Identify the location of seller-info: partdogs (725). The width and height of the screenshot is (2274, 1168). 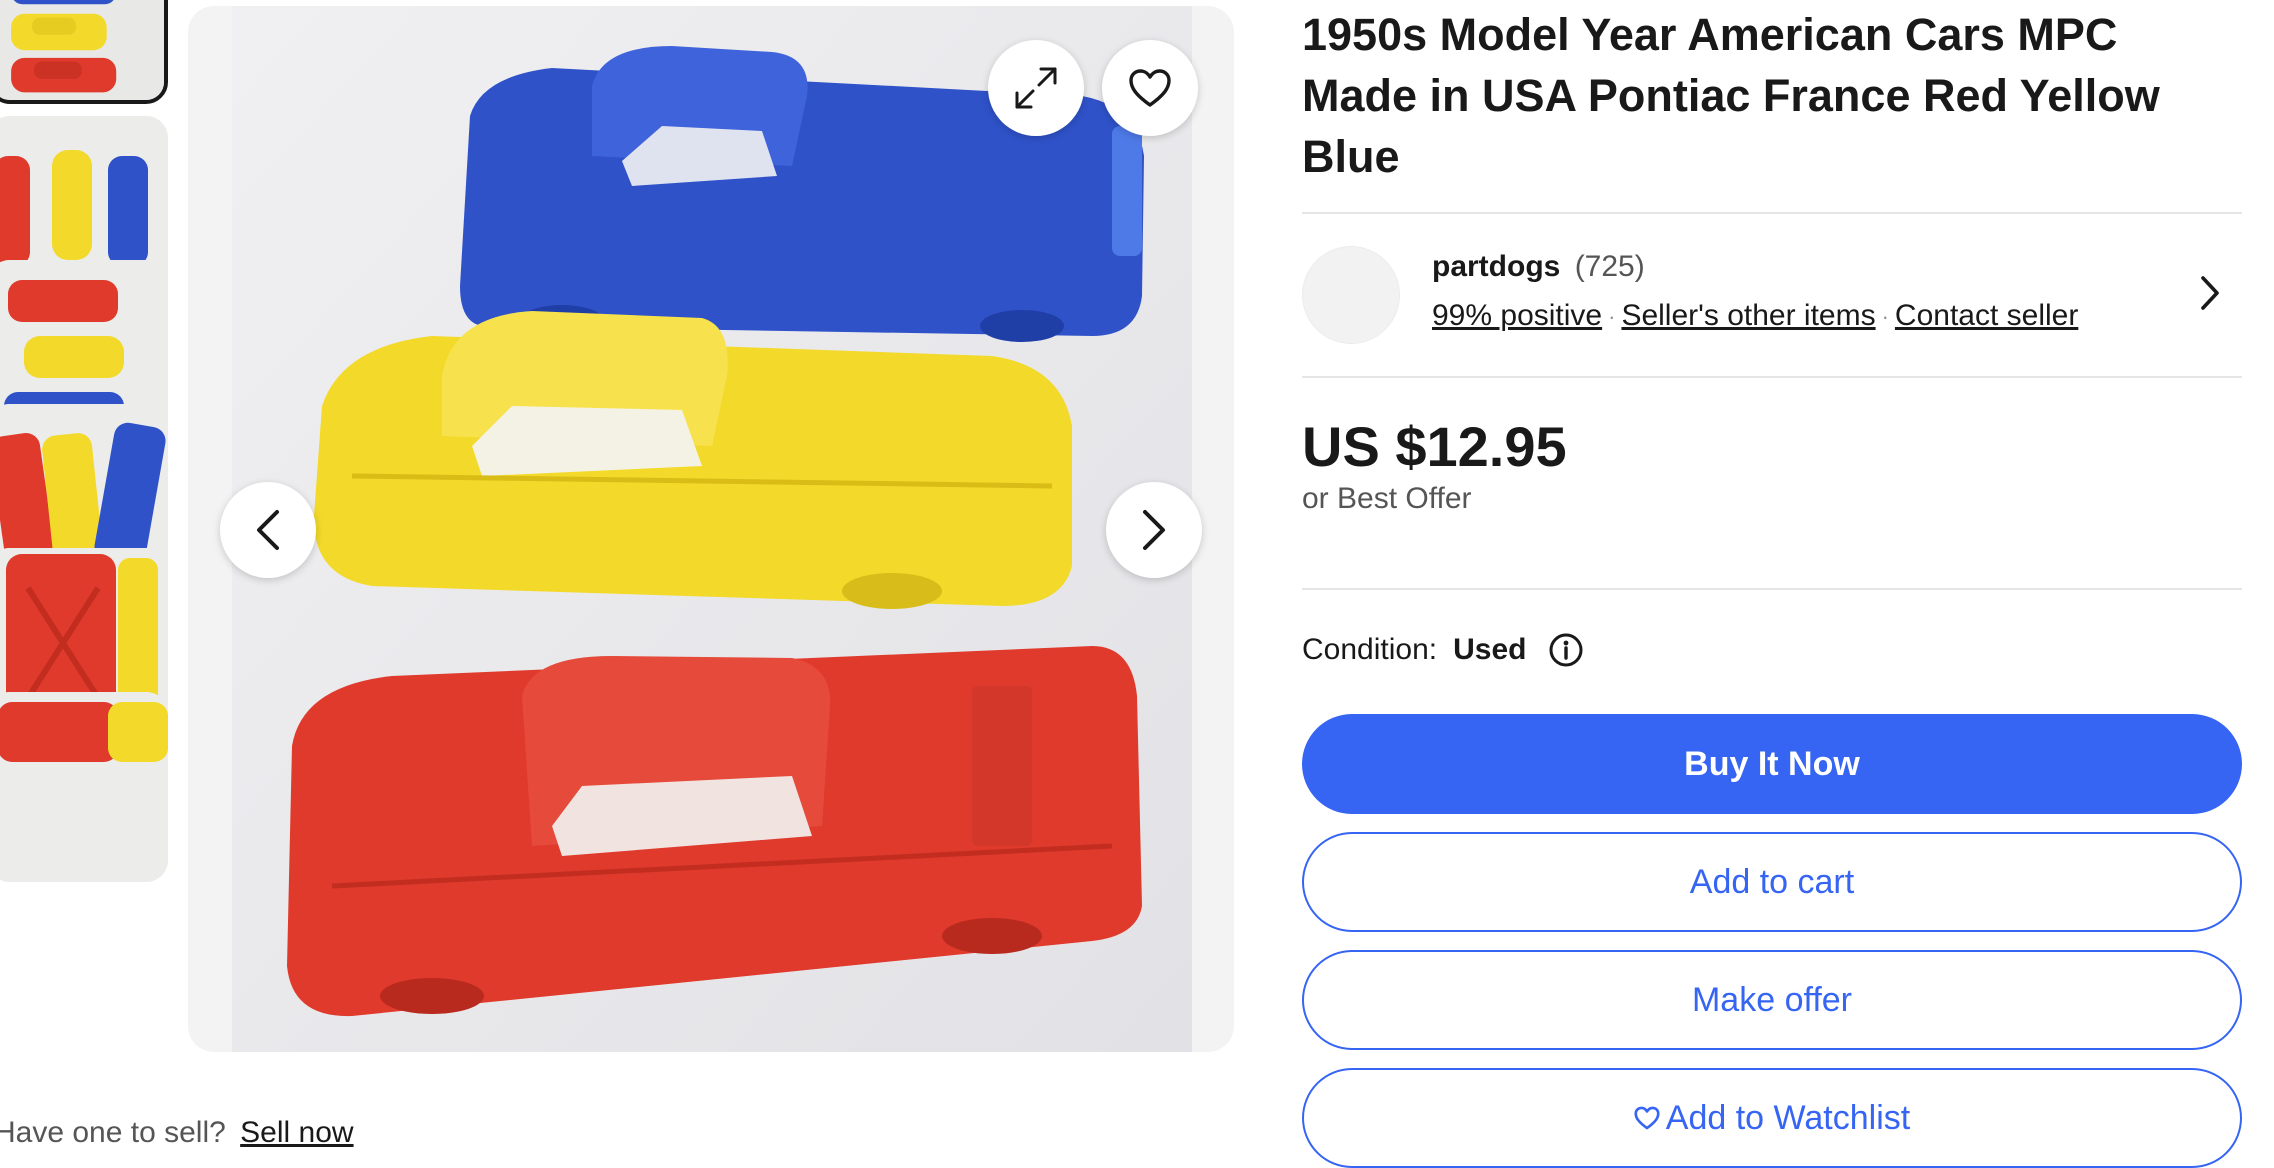
(1538, 267).